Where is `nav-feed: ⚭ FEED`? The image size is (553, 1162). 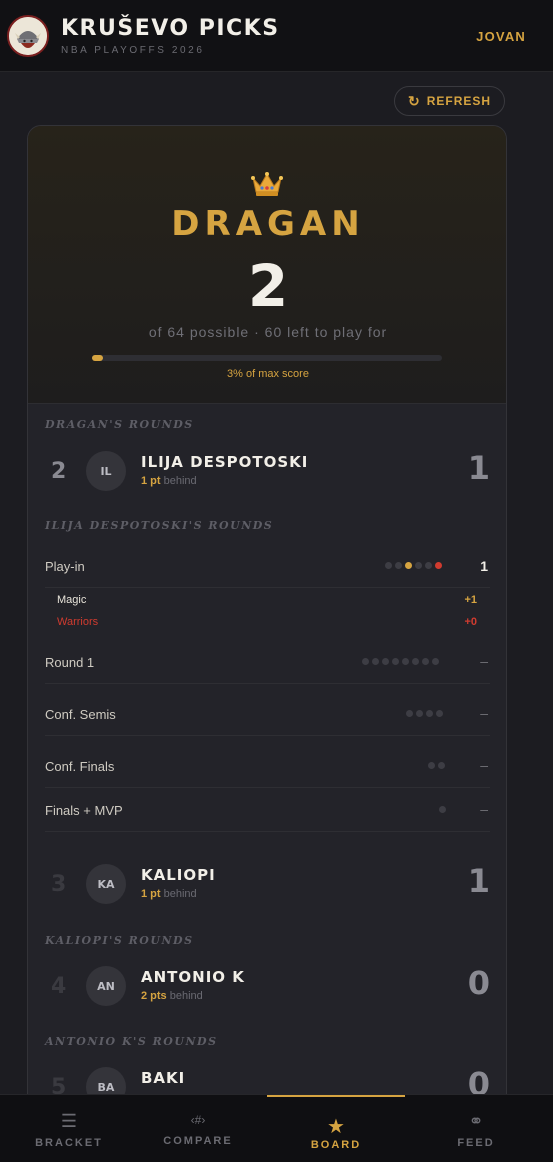
nav-feed: ⚭ FEED is located at coordinates (476, 1128).